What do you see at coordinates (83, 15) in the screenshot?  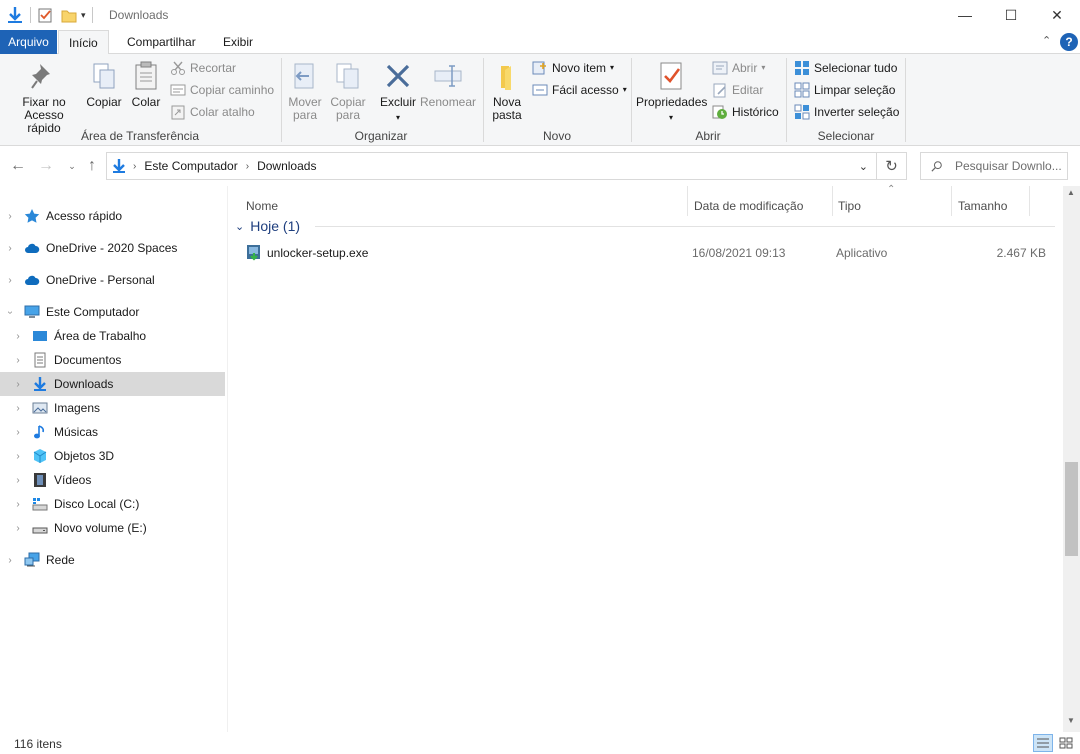 I see `customize-toolbar-icon: ▾` at bounding box center [83, 15].